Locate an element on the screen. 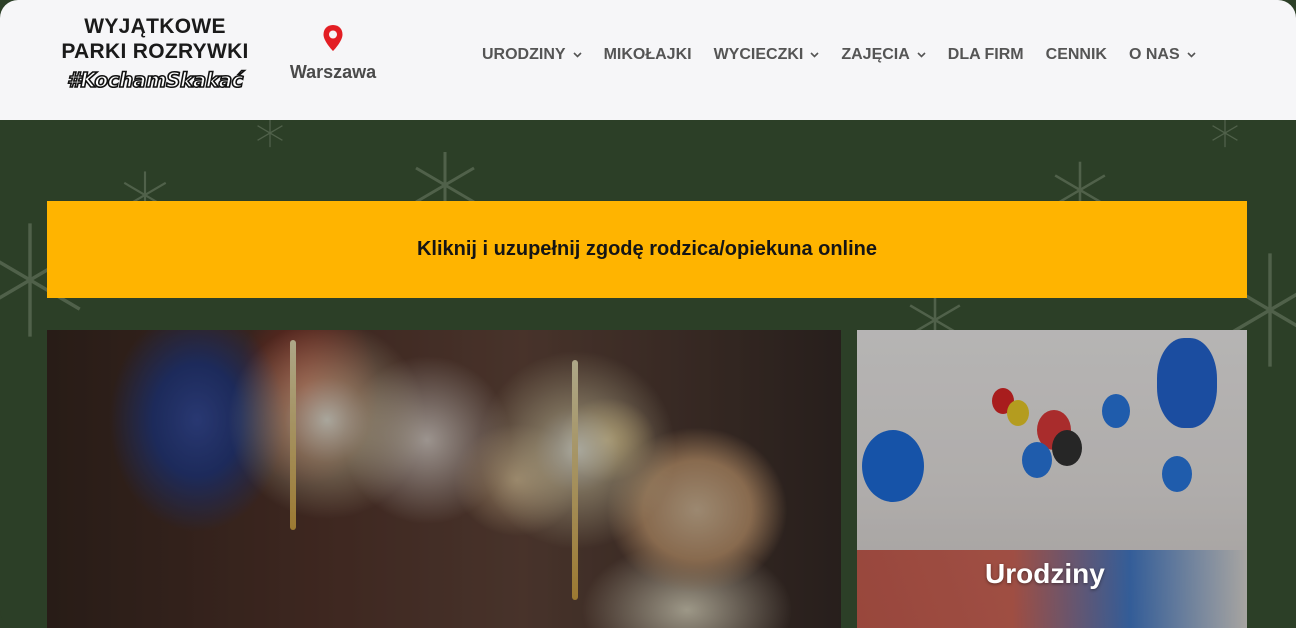 The height and width of the screenshot is (628, 1296). logo-tagline: #KochamSkakać is located at coordinates (155, 80).